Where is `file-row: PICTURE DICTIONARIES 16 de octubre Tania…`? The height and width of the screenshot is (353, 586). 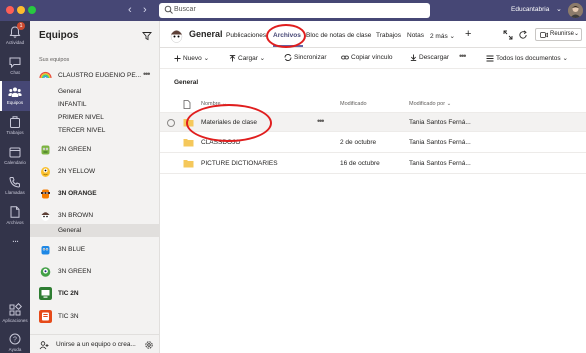
file-row: PICTURE DICTIONARIES 16 de octubre Tania… is located at coordinates (373, 164).